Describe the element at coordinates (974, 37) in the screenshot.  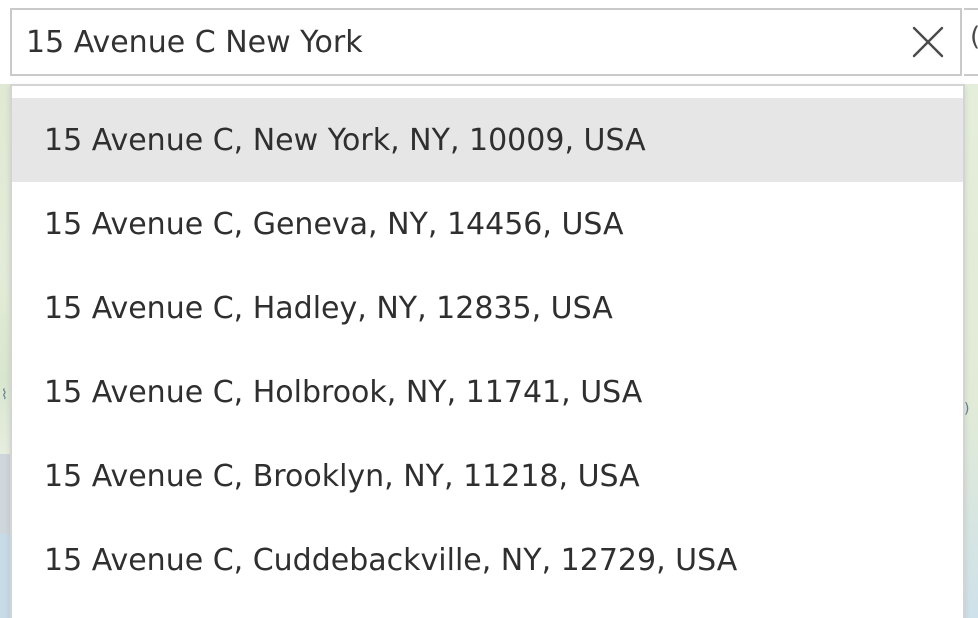
I see `adjacent-control-glyph: (` at that location.